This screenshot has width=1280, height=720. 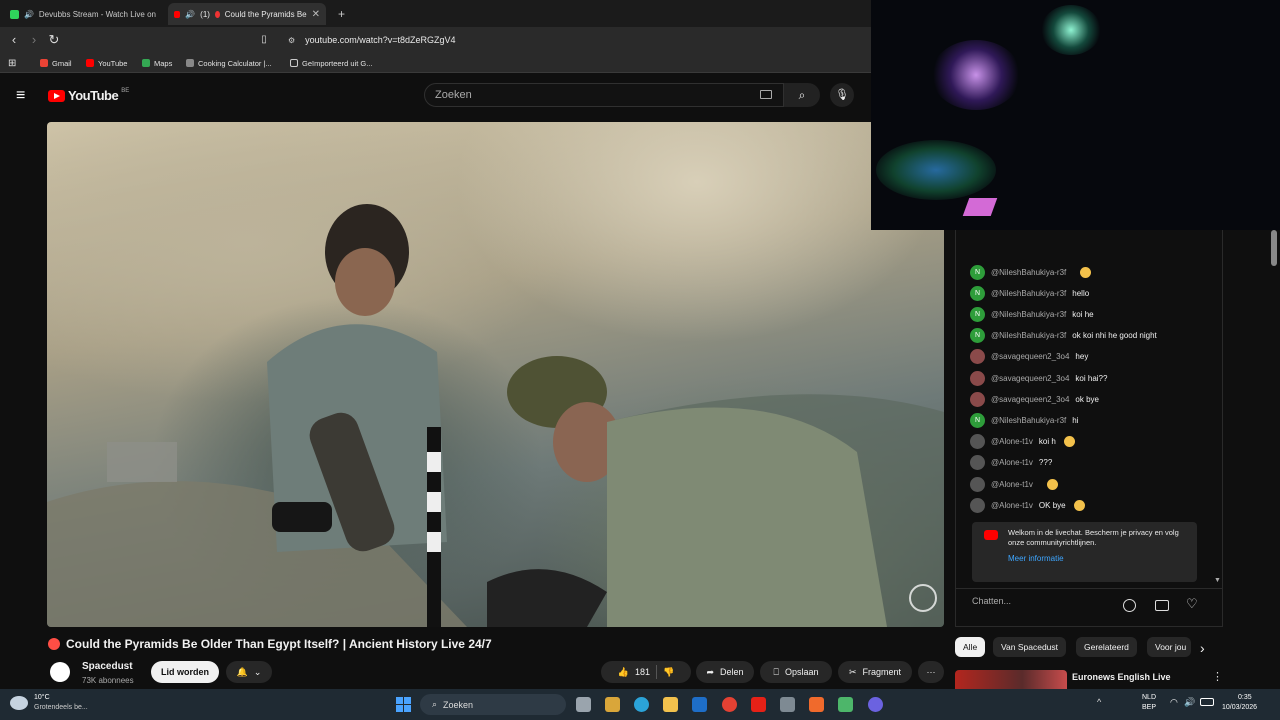 I want to click on share-button: ➦ Delen, so click(x=725, y=672).